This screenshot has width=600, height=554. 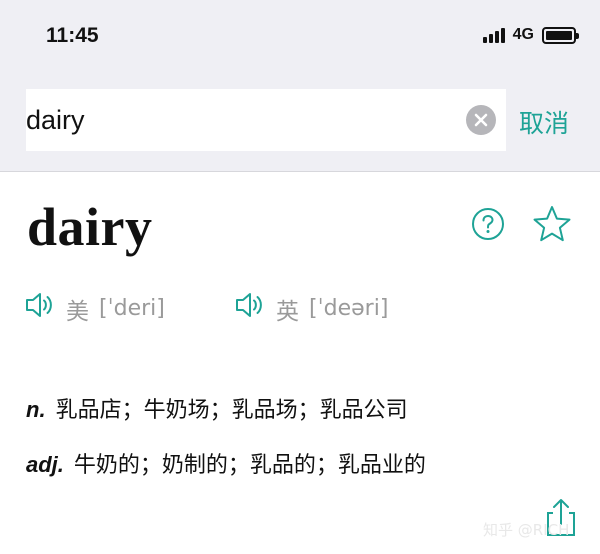 I want to click on search-box, so click(x=266, y=120).